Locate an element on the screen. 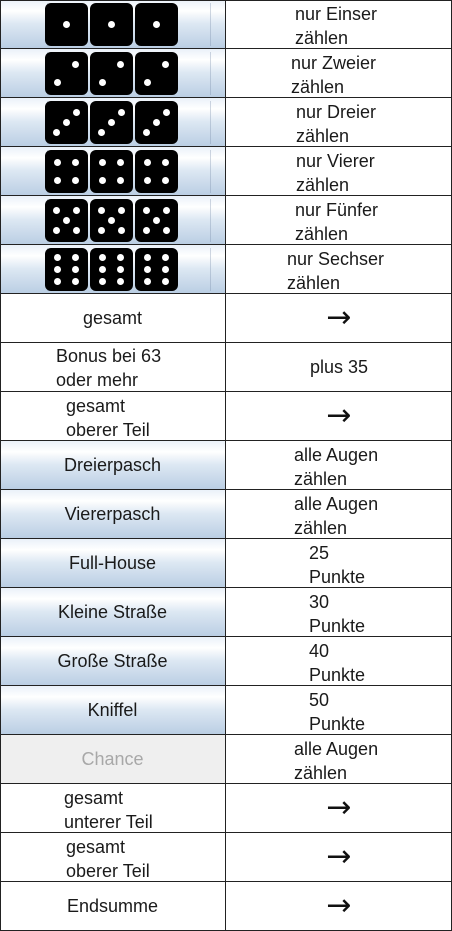  category-button-kniffel: Kniffel is located at coordinates (113, 710).